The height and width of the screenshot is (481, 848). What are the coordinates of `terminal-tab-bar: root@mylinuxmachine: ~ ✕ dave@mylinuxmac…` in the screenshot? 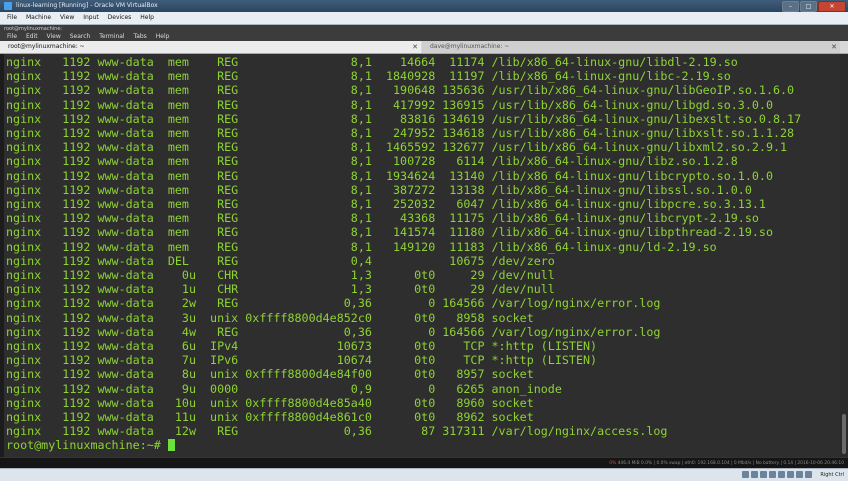 It's located at (424, 47).